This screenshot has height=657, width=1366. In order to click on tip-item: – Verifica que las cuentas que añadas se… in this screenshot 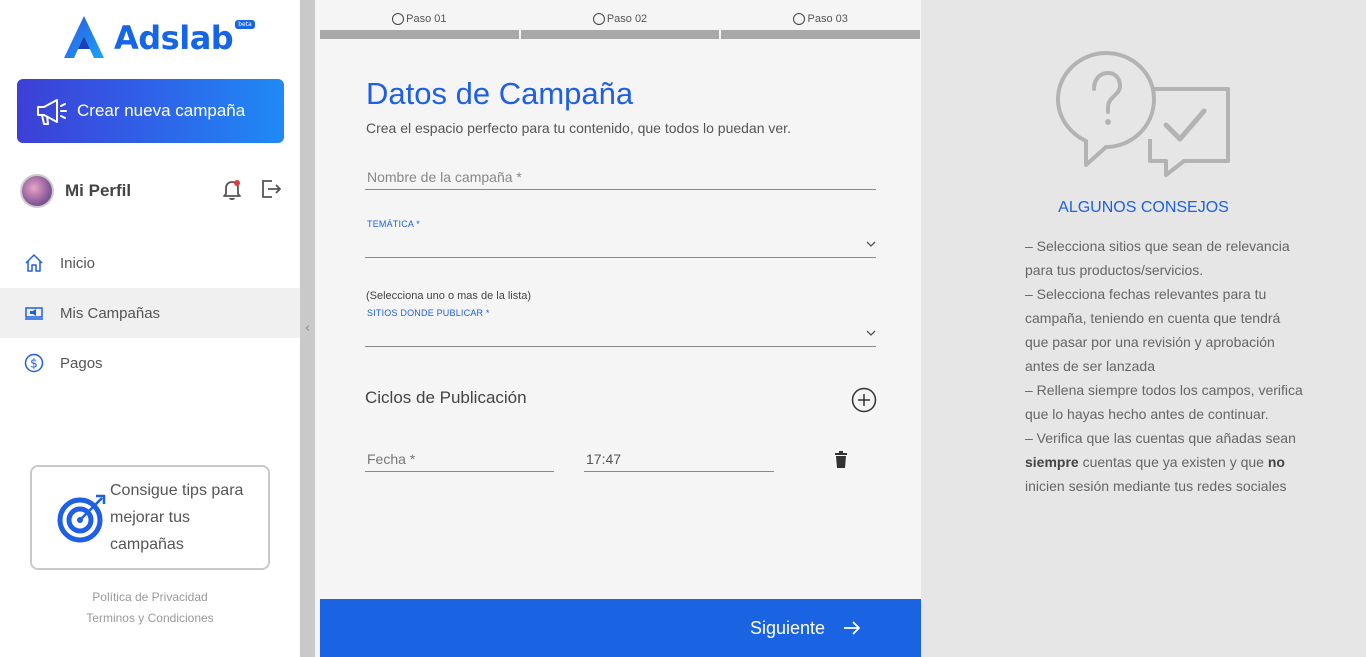, I will do `click(1165, 462)`.